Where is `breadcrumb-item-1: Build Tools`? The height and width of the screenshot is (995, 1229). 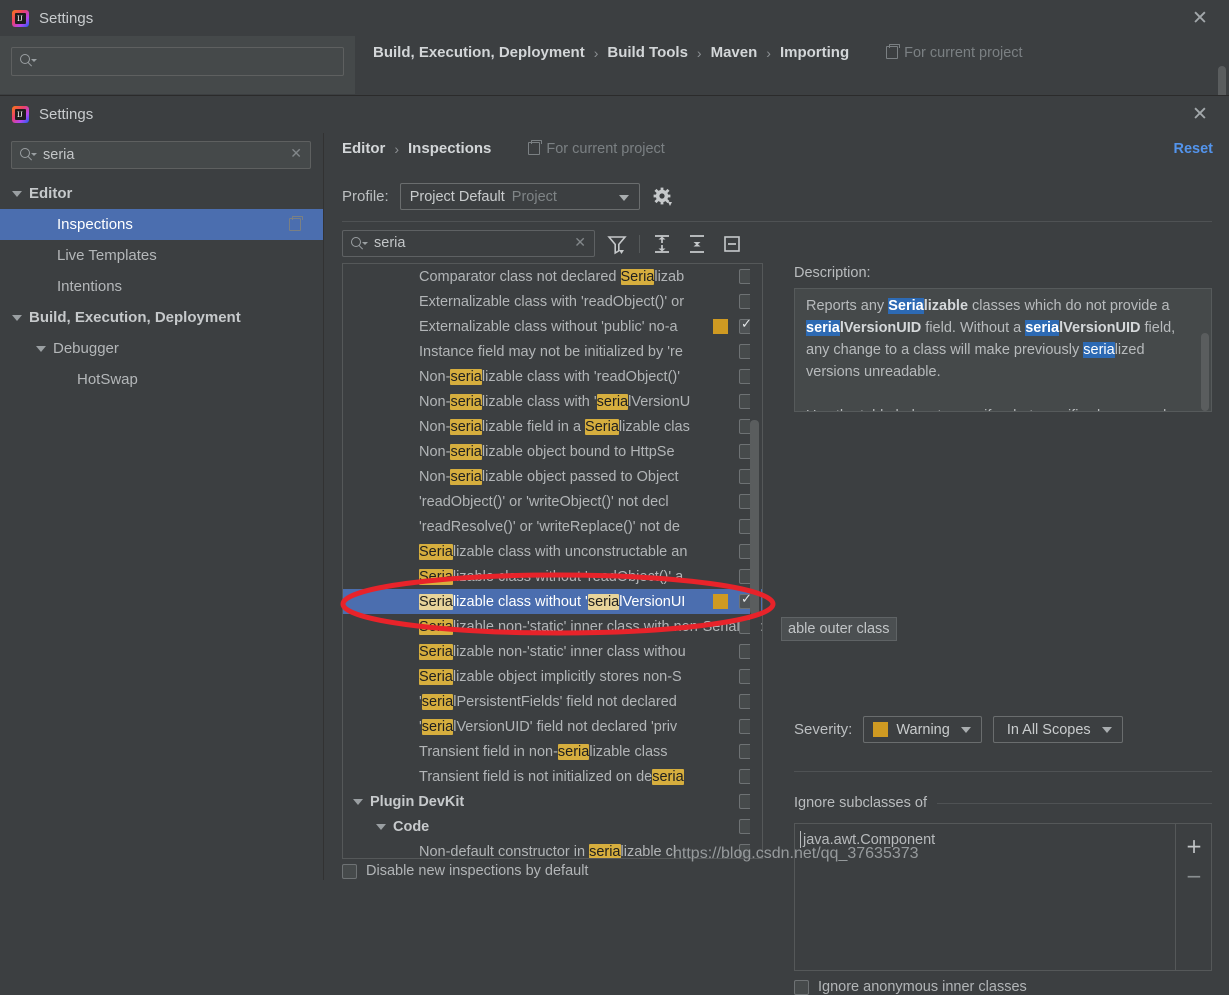 breadcrumb-item-1: Build Tools is located at coordinates (647, 52).